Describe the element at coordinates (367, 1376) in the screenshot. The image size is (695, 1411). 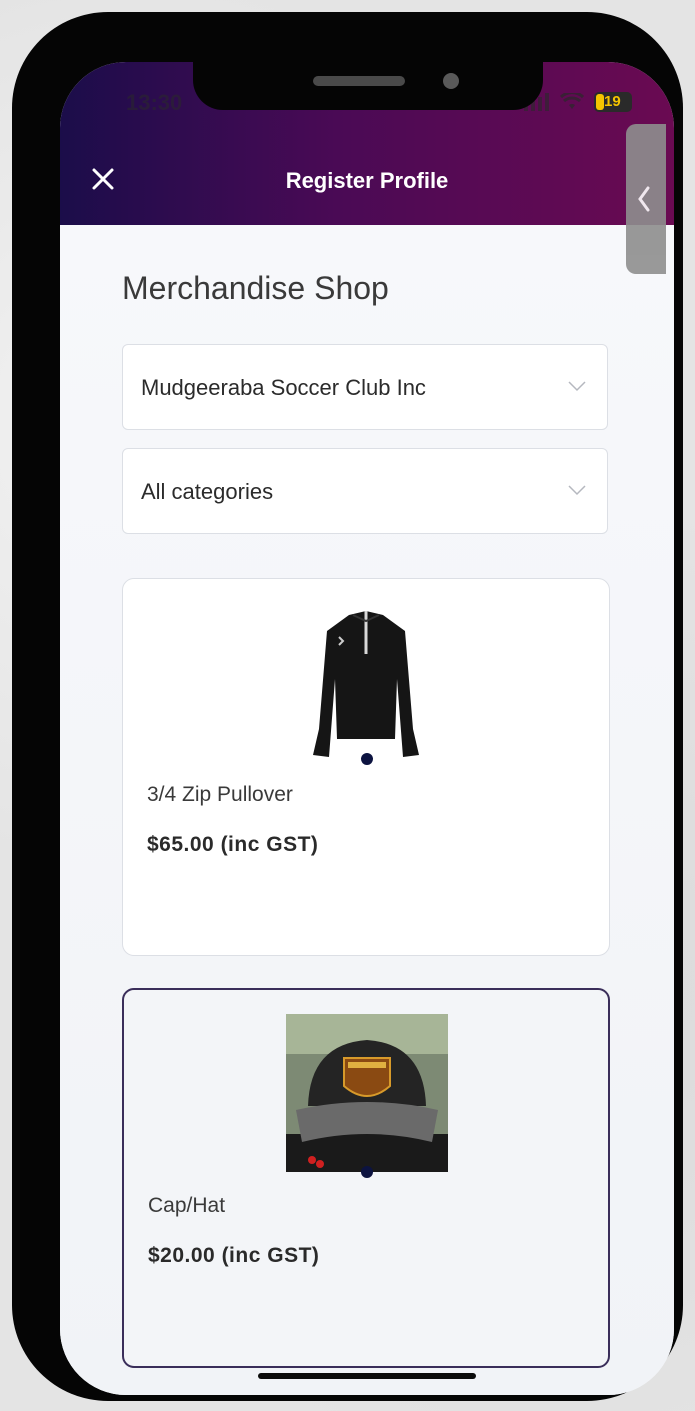
I see `home-indicator` at that location.